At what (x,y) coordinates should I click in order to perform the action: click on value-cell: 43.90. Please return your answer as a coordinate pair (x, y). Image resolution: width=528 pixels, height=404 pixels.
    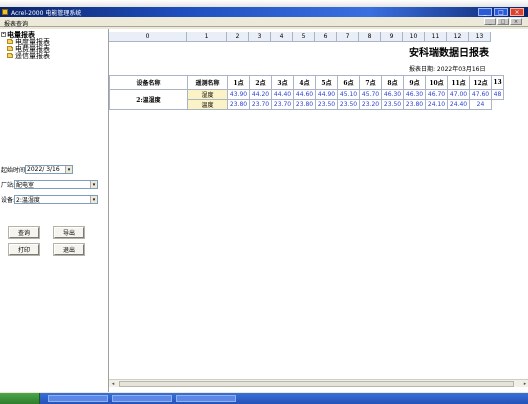
    Looking at the image, I should click on (238, 94).